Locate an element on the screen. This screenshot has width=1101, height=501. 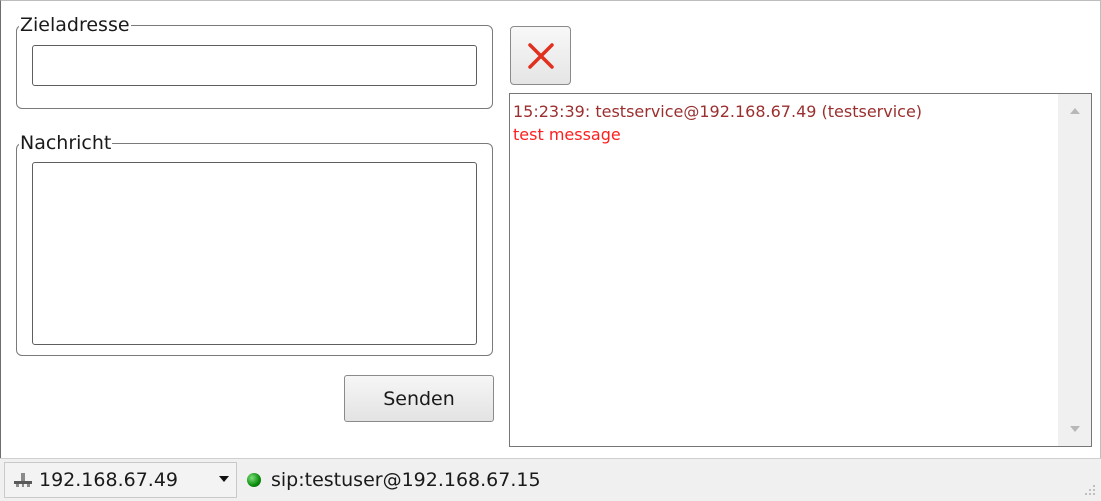
ip-select: 192.168.67.49 is located at coordinates (120, 480).